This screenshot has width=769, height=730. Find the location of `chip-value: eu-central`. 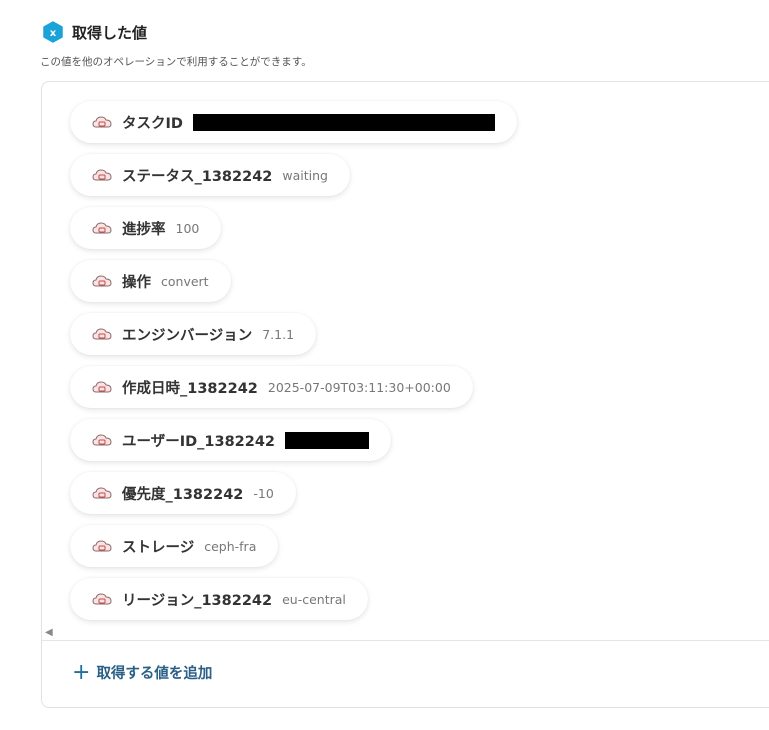

chip-value: eu-central is located at coordinates (314, 599).